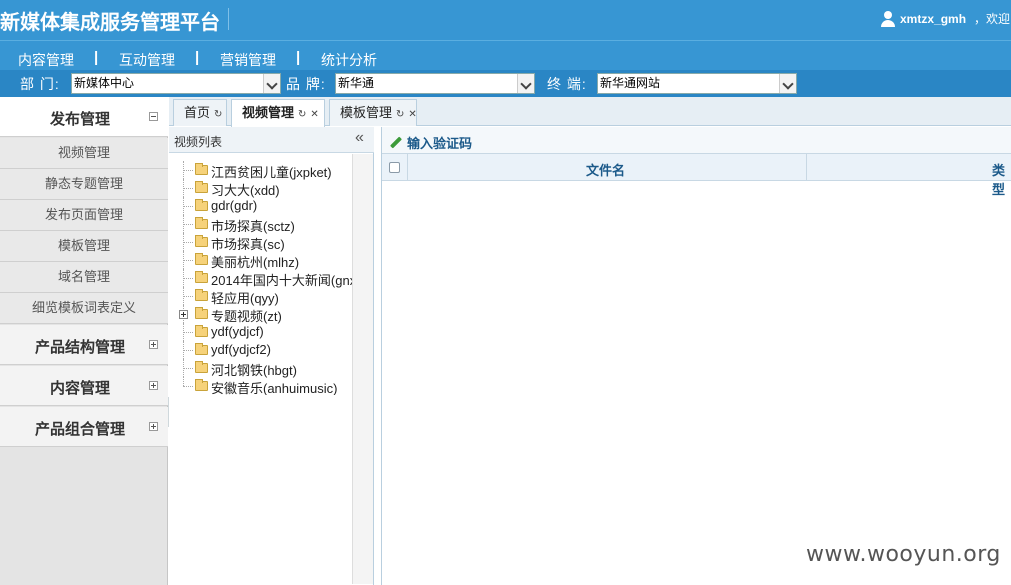 The image size is (1011, 585). I want to click on tab-video-management: 视频管理 ↻ ✕, so click(278, 113).